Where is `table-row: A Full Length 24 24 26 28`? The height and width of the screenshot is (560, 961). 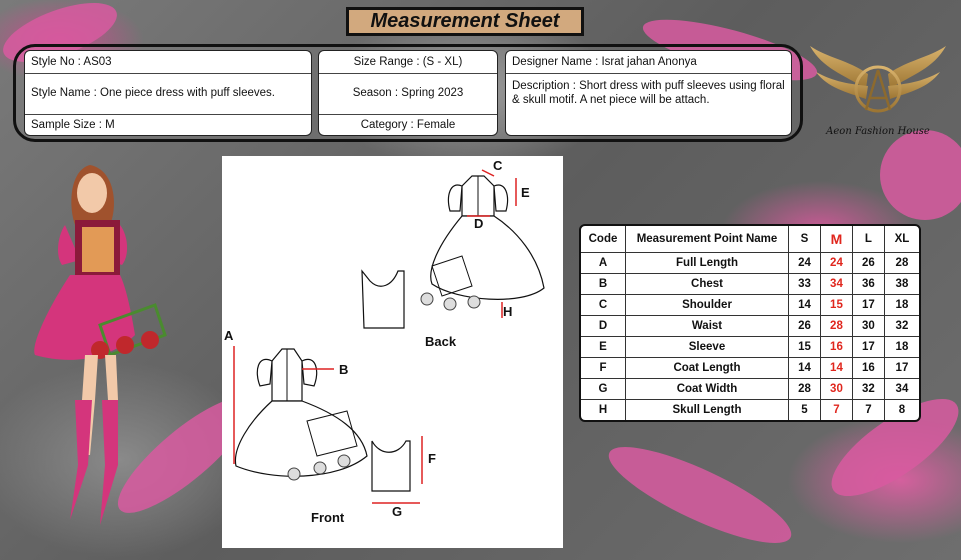 table-row: A Full Length 24 24 26 28 is located at coordinates (750, 264).